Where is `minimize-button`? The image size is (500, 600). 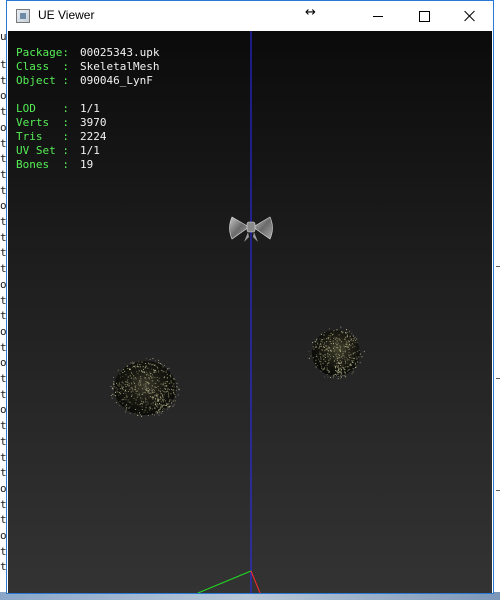 minimize-button is located at coordinates (378, 16).